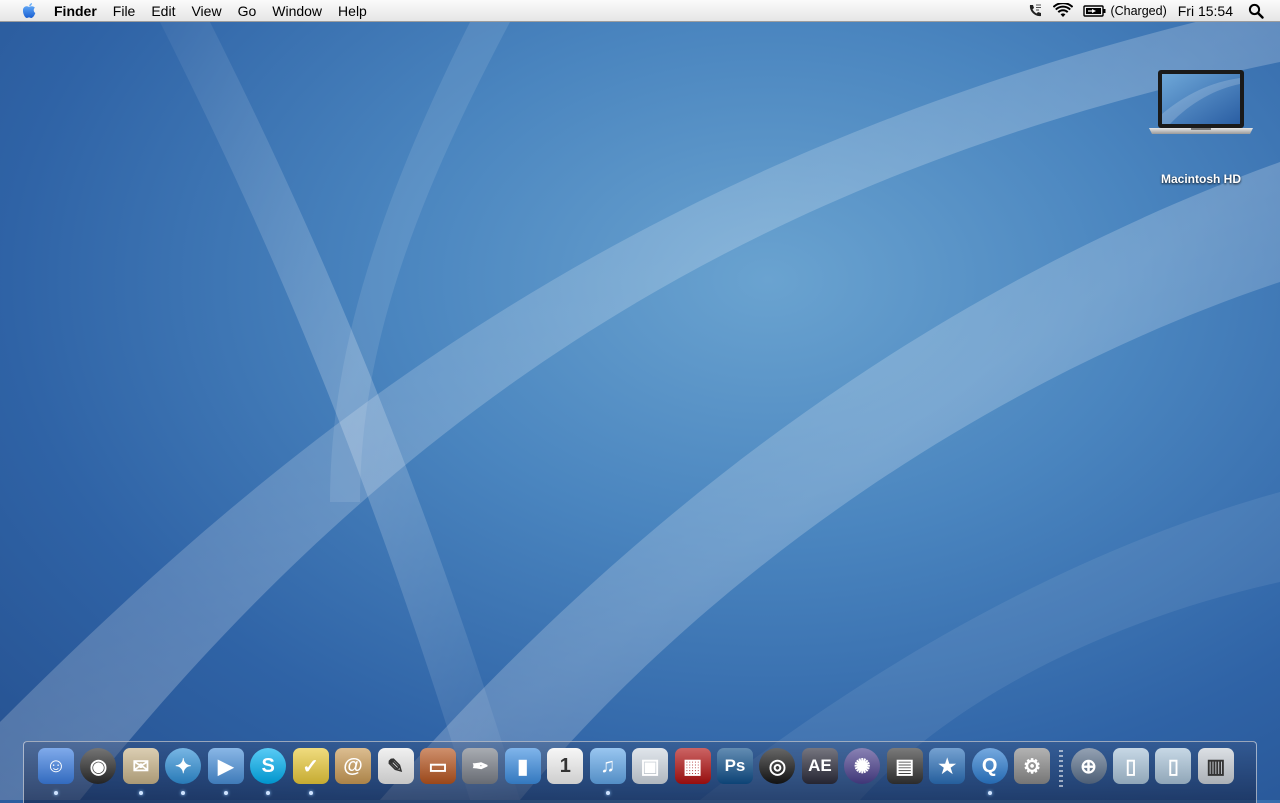 The image size is (1280, 803). I want to click on dock-item-photoshop: Ps, so click(735, 772).